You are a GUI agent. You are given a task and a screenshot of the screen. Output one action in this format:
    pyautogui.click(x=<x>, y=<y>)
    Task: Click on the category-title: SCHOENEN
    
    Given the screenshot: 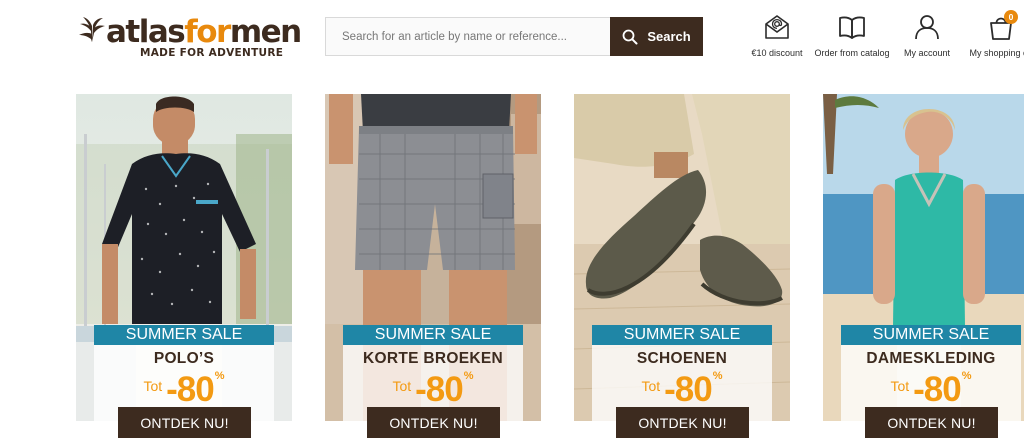 What is the action you would take?
    pyautogui.click(x=682, y=358)
    